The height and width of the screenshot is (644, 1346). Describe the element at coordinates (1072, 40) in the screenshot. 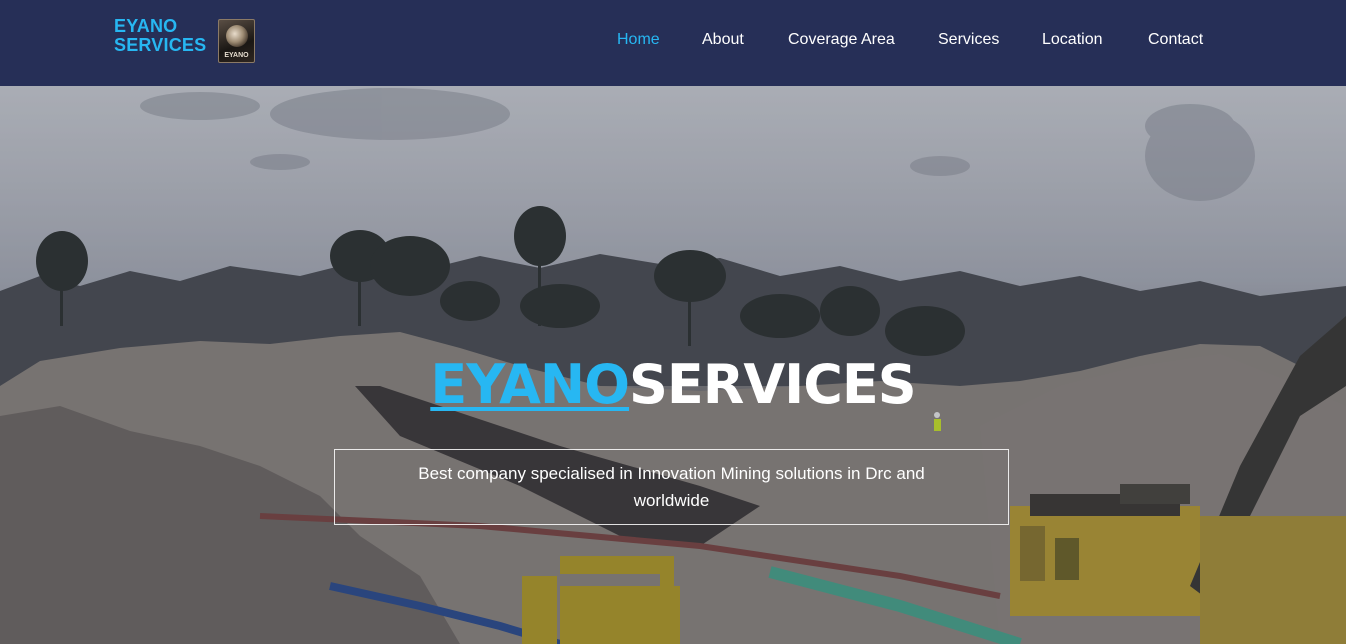

I see `nav-location: Location` at that location.